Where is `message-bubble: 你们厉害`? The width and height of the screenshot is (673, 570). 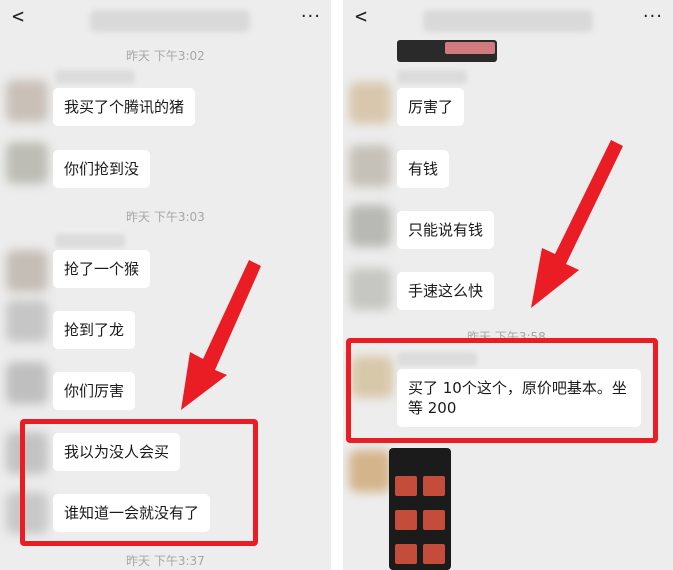 message-bubble: 你们厉害 is located at coordinates (94, 391).